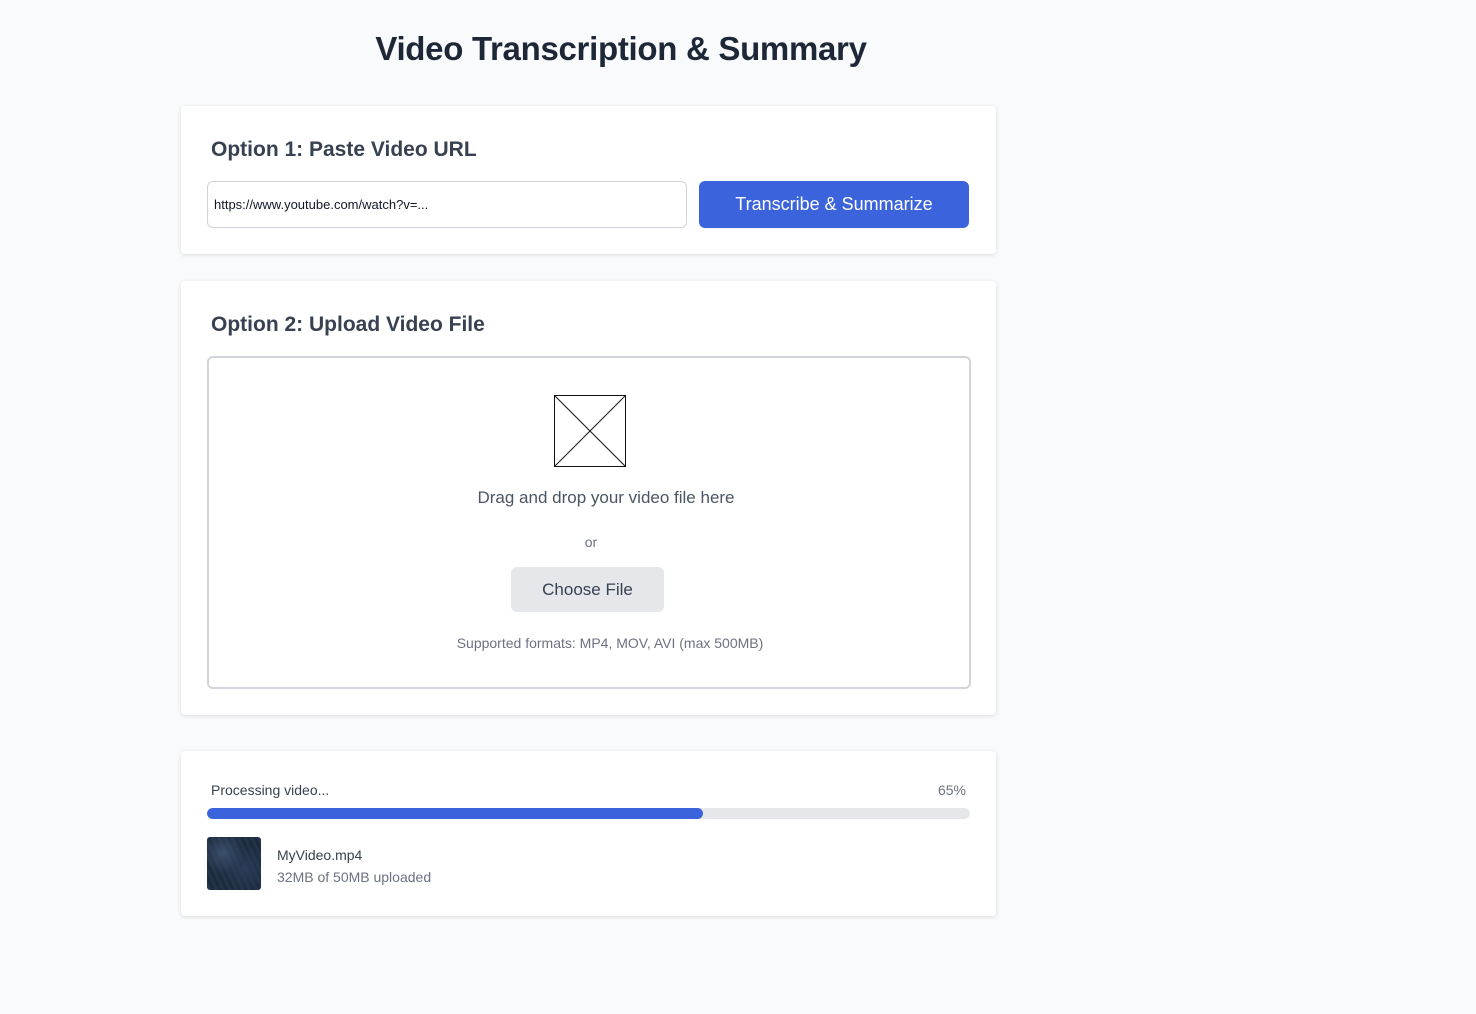 This screenshot has height=1014, width=1476. I want to click on url-option-heading: Option 1: Paste Video URL, so click(344, 149).